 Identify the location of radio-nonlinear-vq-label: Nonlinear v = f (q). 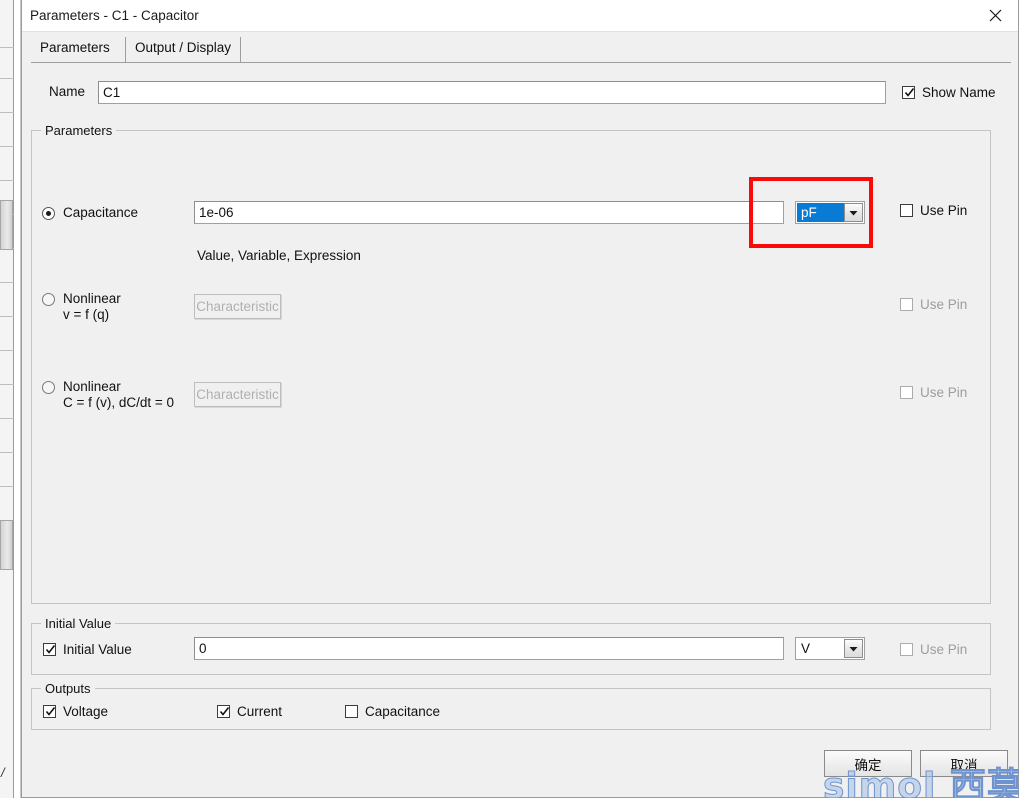
(92, 307).